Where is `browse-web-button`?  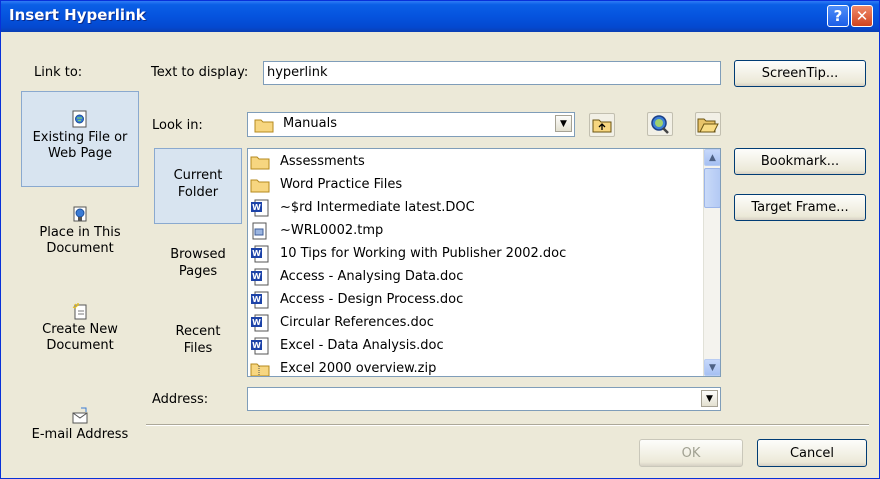
browse-web-button is located at coordinates (660, 124).